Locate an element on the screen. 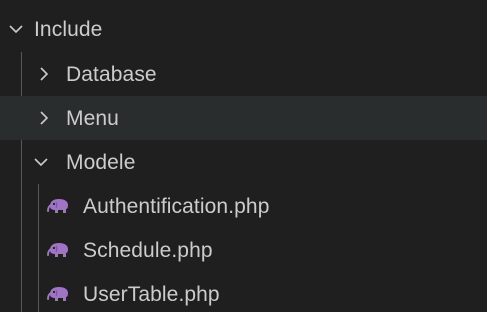  tree-folder-label: Include is located at coordinates (68, 29).